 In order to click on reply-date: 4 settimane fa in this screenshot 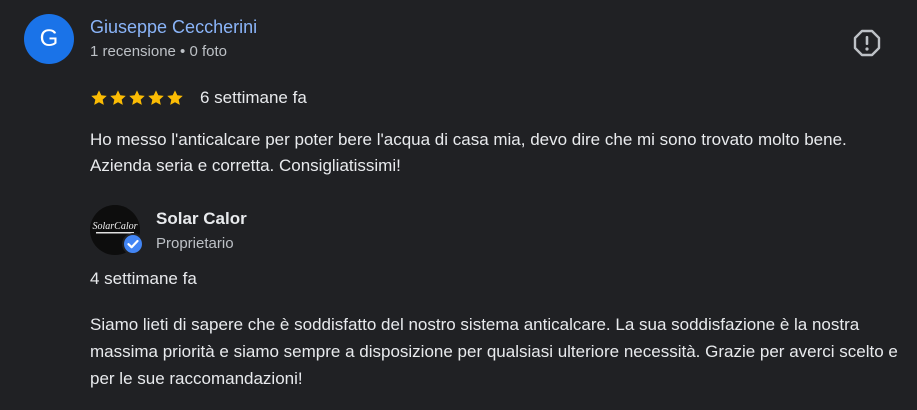, I will do `click(143, 278)`.